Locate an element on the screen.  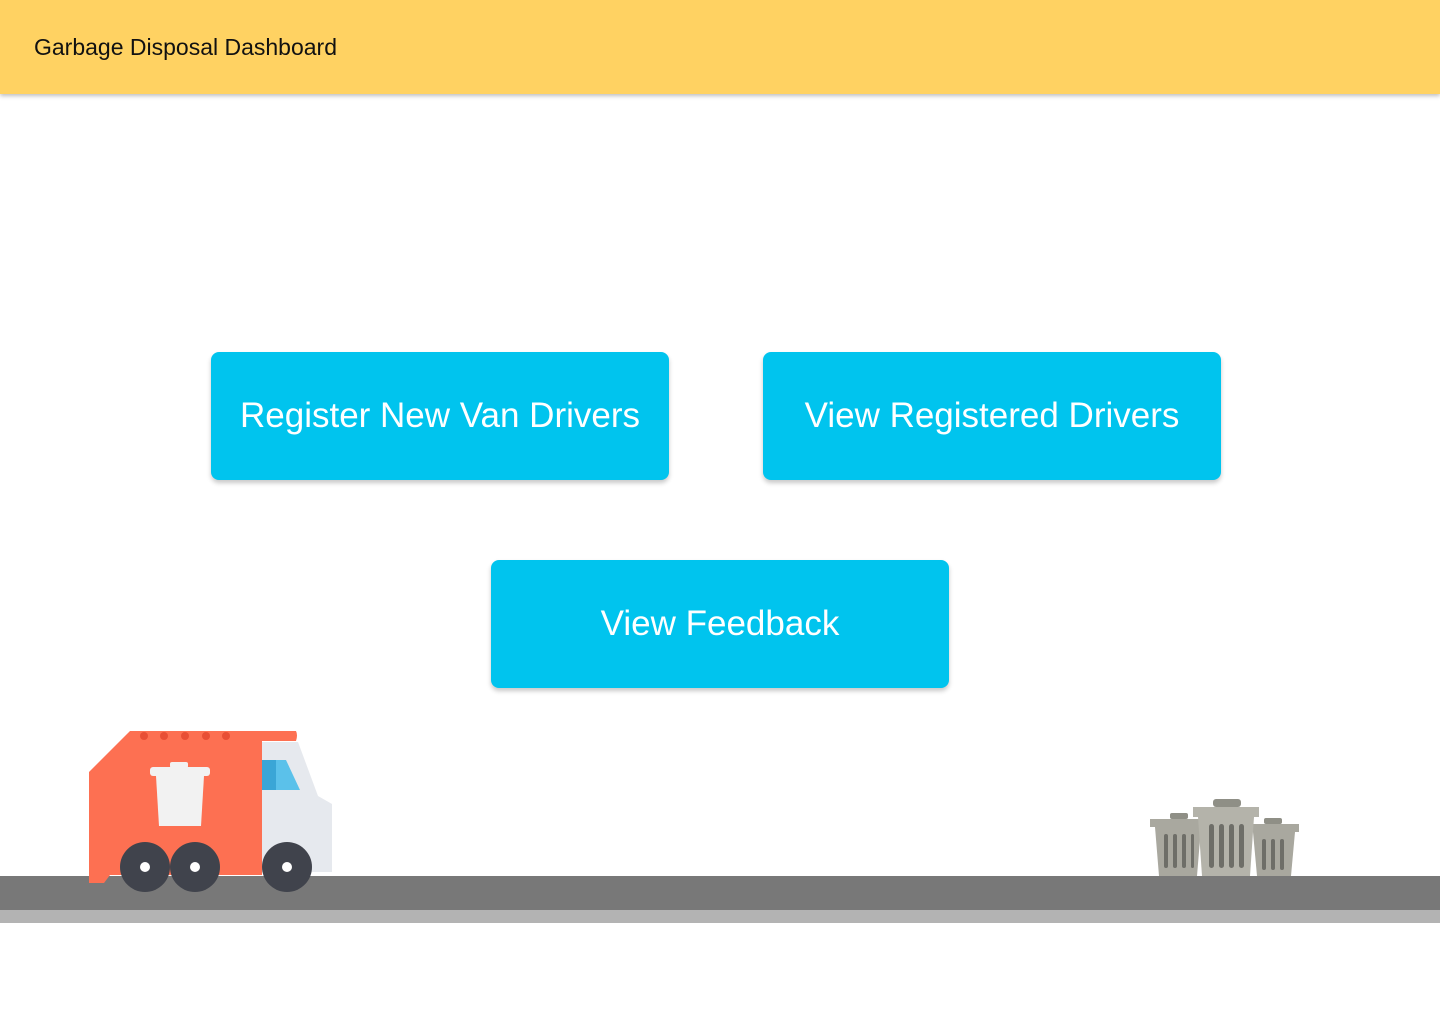
road is located at coordinates (720, 899).